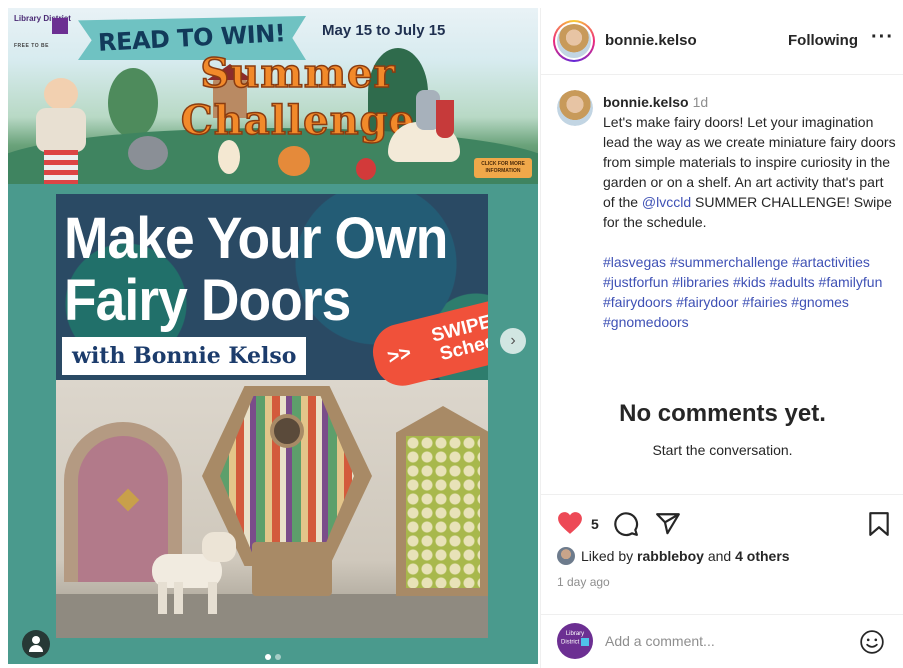 The image size is (903, 668). Describe the element at coordinates (278, 657) in the screenshot. I see `carousel-dot` at that location.